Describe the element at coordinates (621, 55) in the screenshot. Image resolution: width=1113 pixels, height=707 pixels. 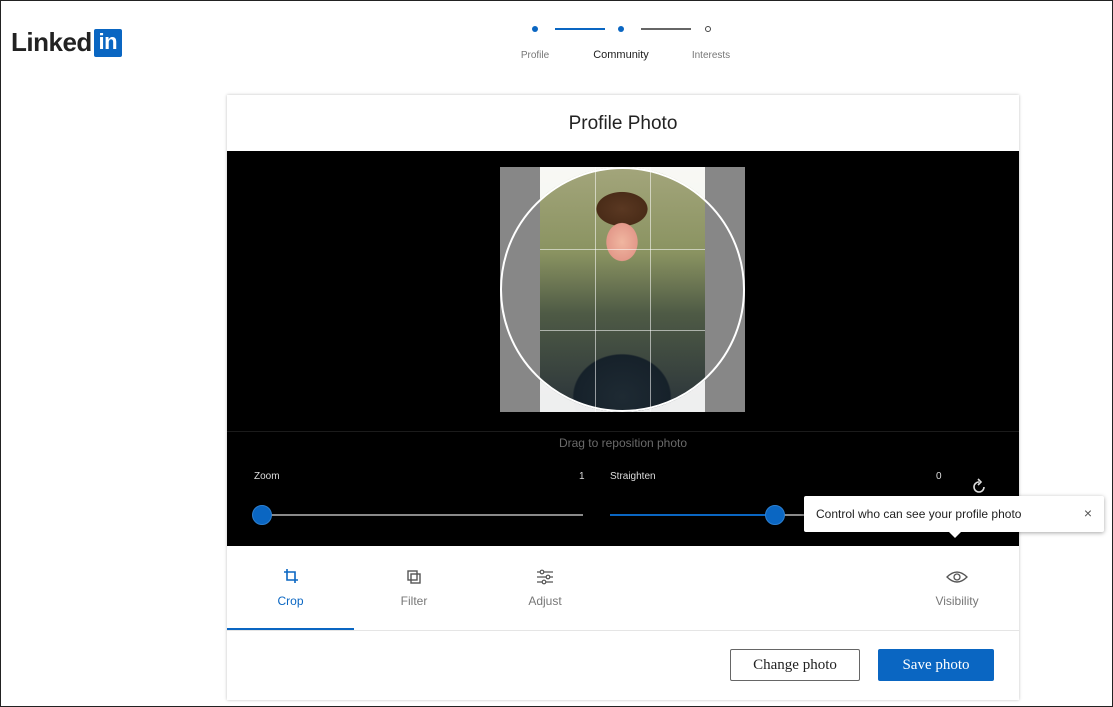
I see `step-label-community: Community` at that location.